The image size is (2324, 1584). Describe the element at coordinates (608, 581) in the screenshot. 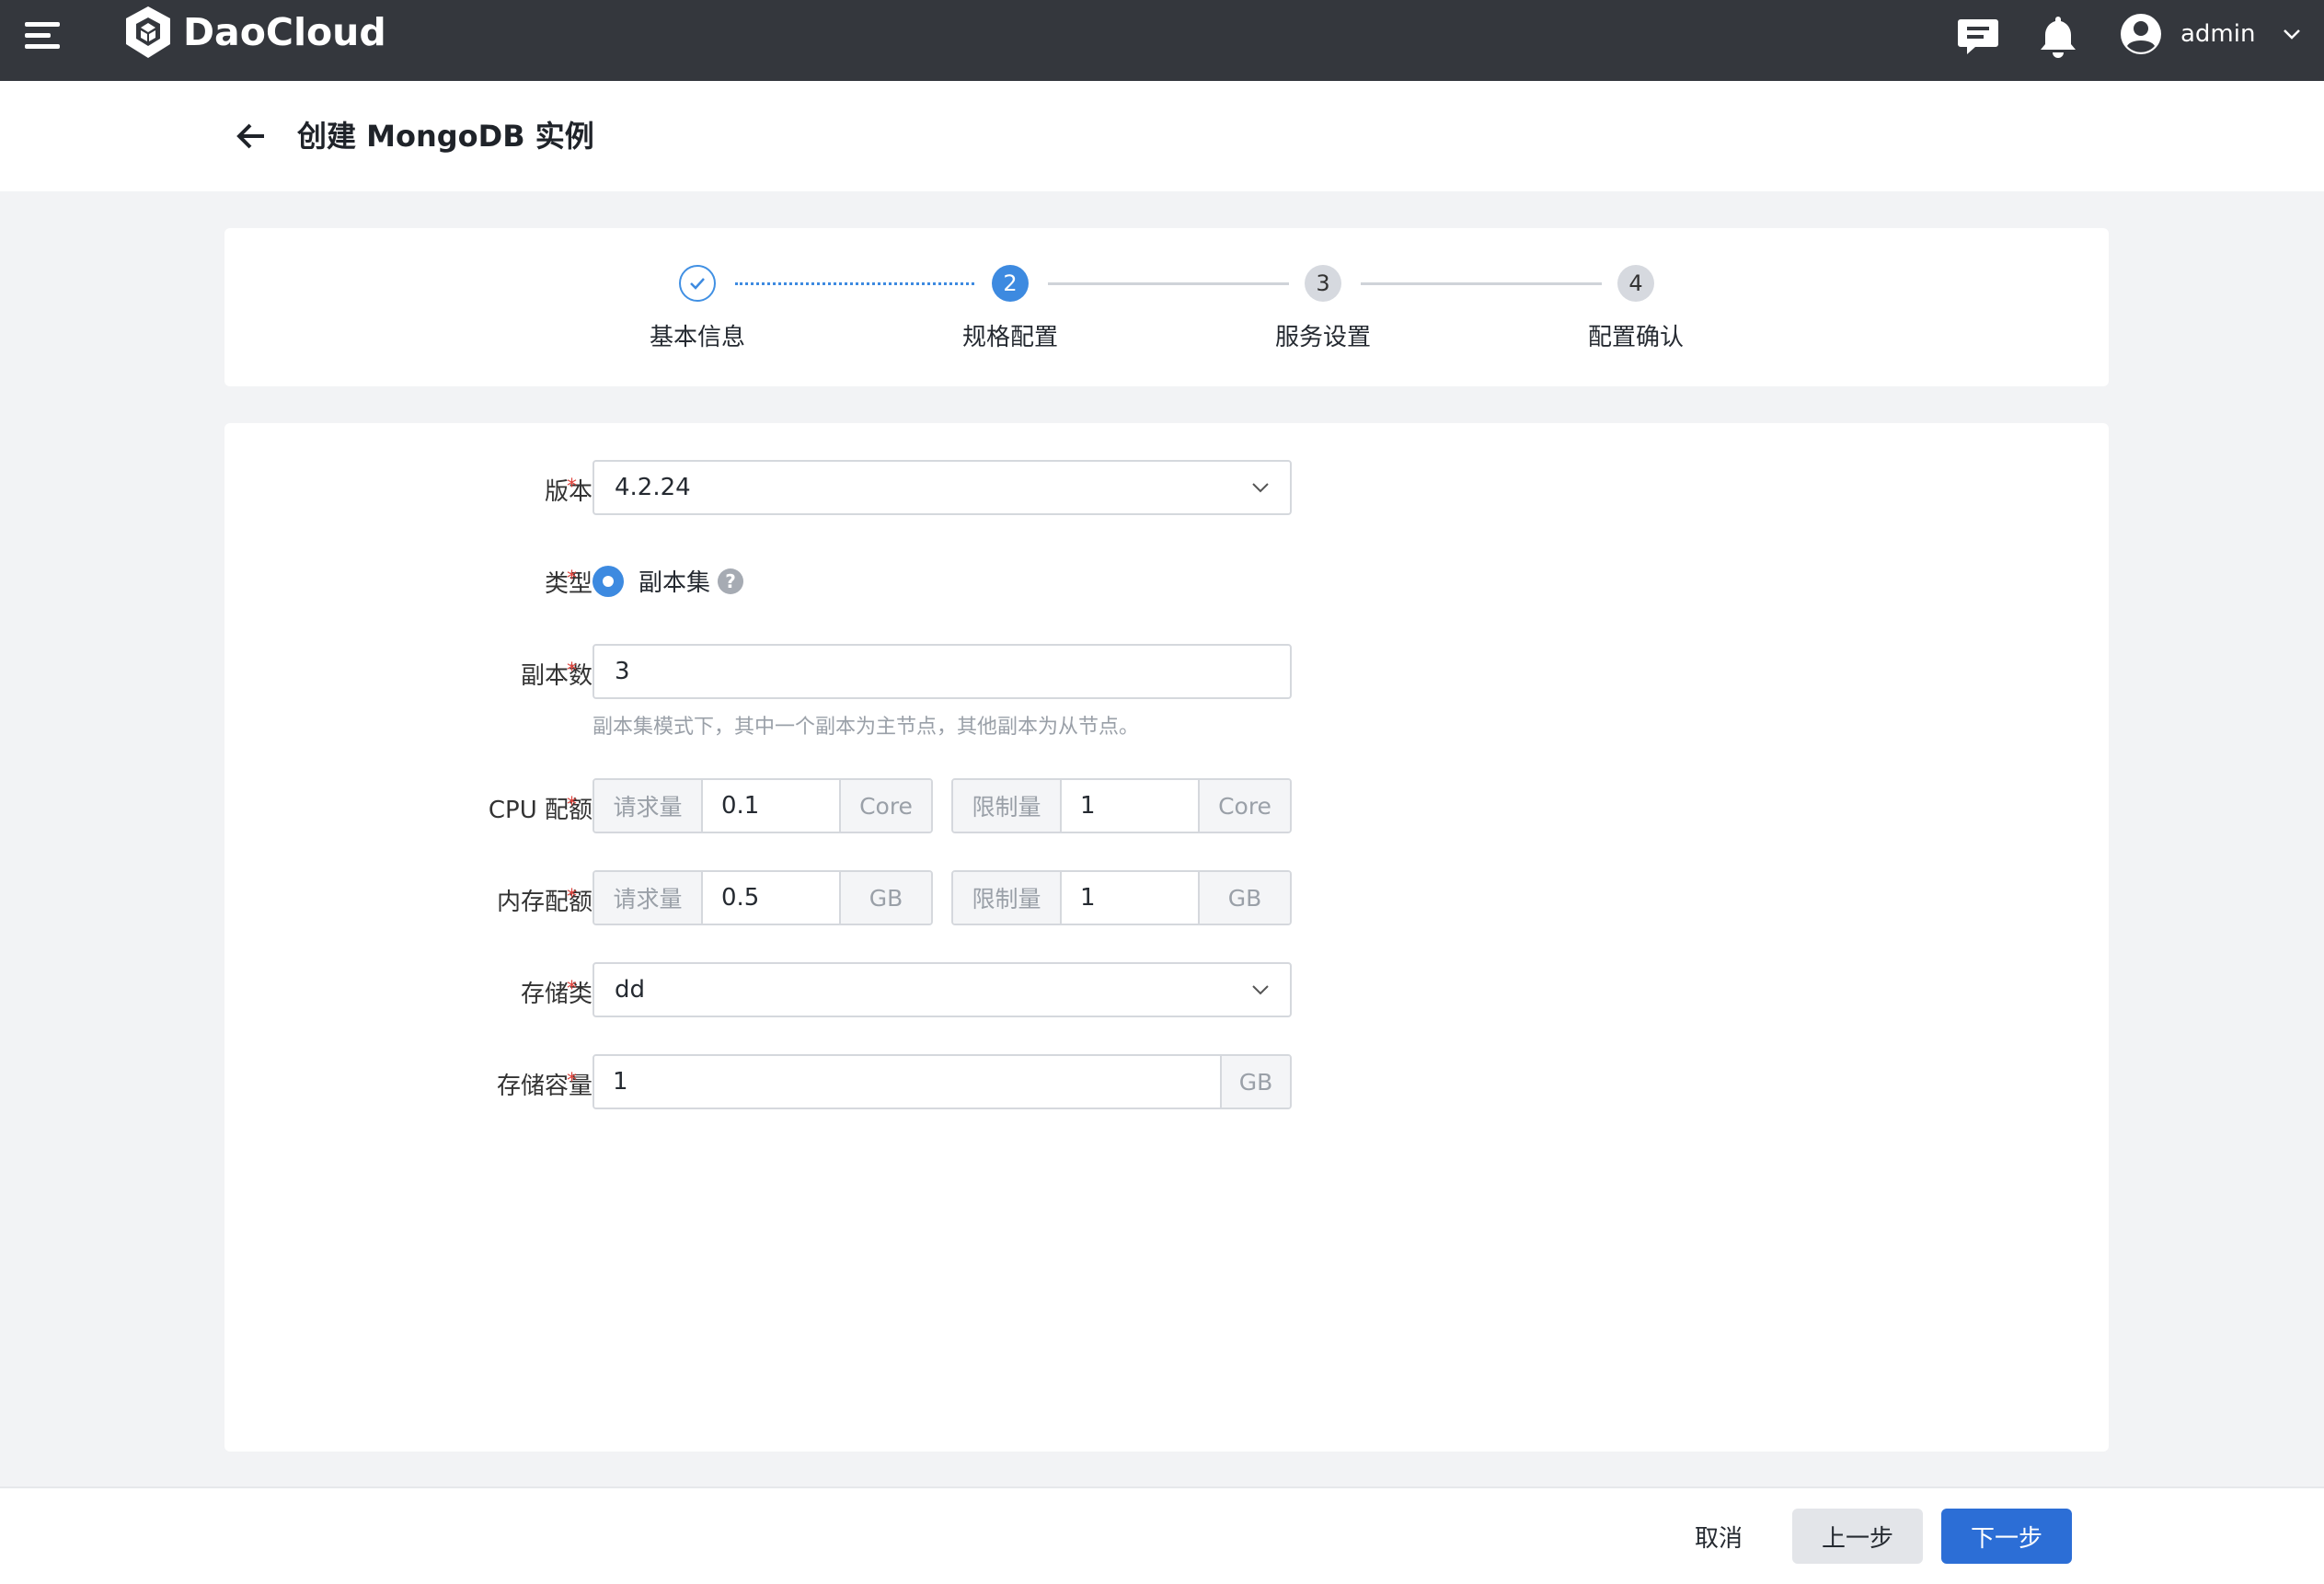

I see `radio-checked-icon` at that location.